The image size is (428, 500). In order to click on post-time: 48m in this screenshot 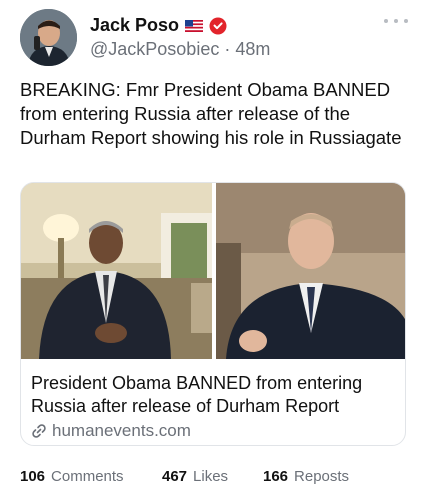, I will do `click(253, 49)`.